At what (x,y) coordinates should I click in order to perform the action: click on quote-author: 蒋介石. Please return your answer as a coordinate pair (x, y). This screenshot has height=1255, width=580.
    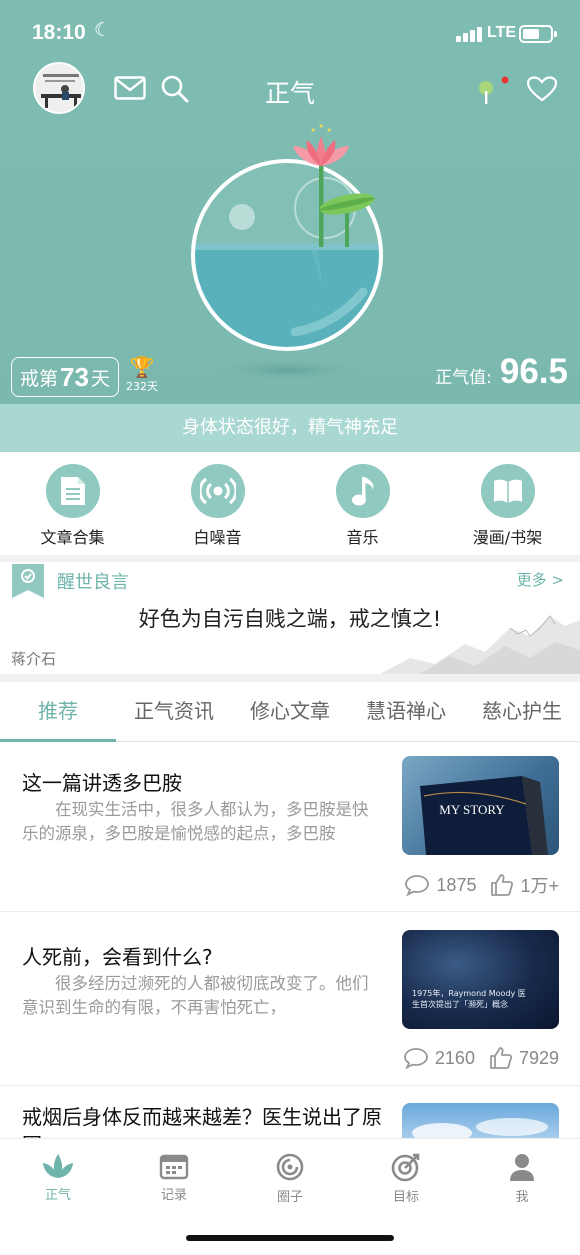
    Looking at the image, I should click on (34, 659).